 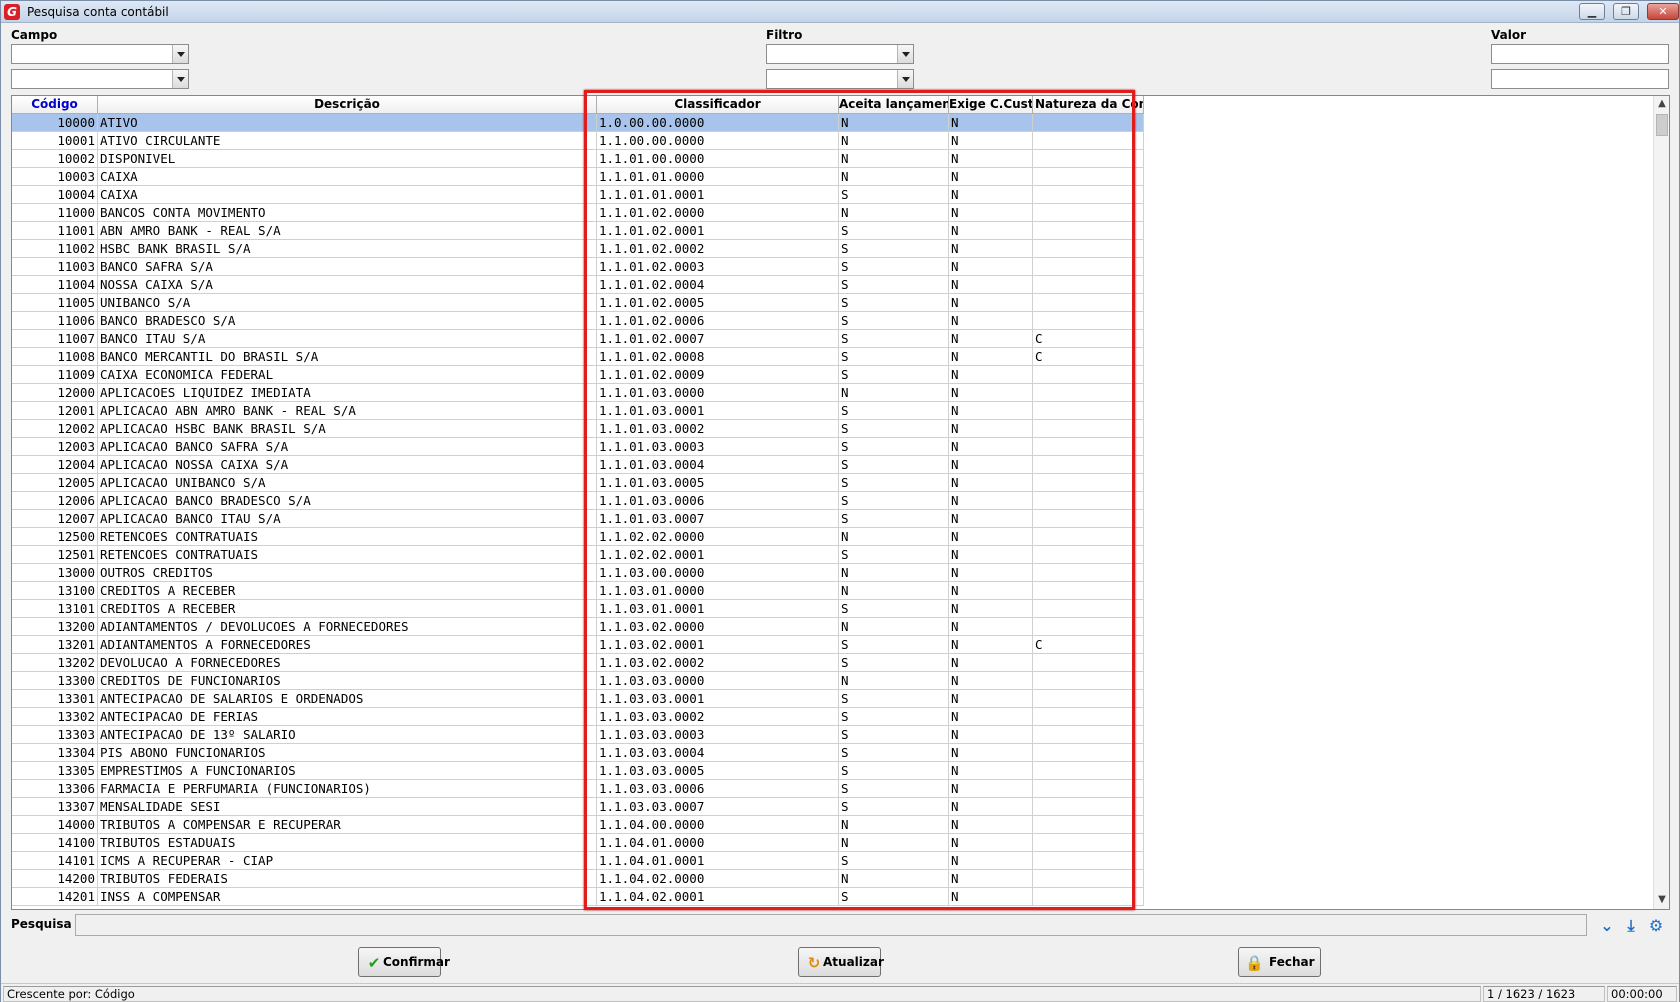 I want to click on app-logo-icon: G, so click(x=12, y=12).